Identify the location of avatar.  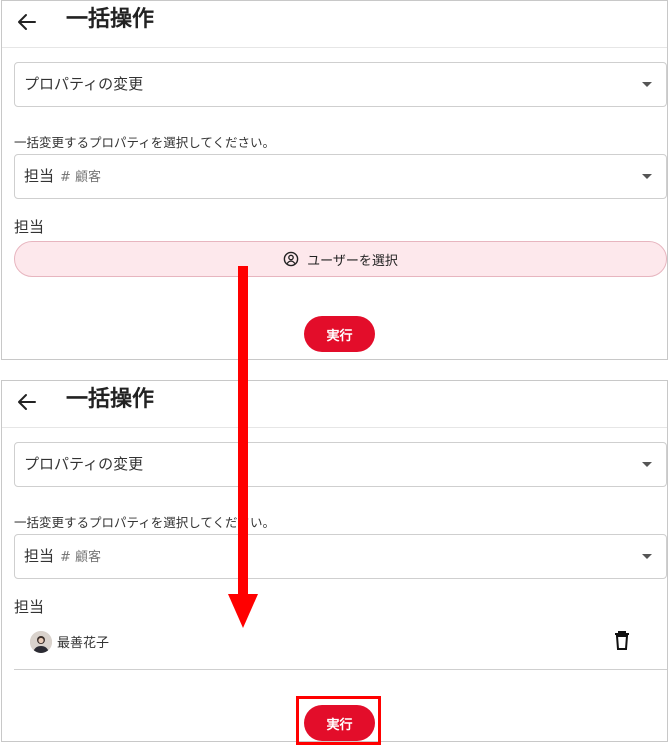
(41, 642).